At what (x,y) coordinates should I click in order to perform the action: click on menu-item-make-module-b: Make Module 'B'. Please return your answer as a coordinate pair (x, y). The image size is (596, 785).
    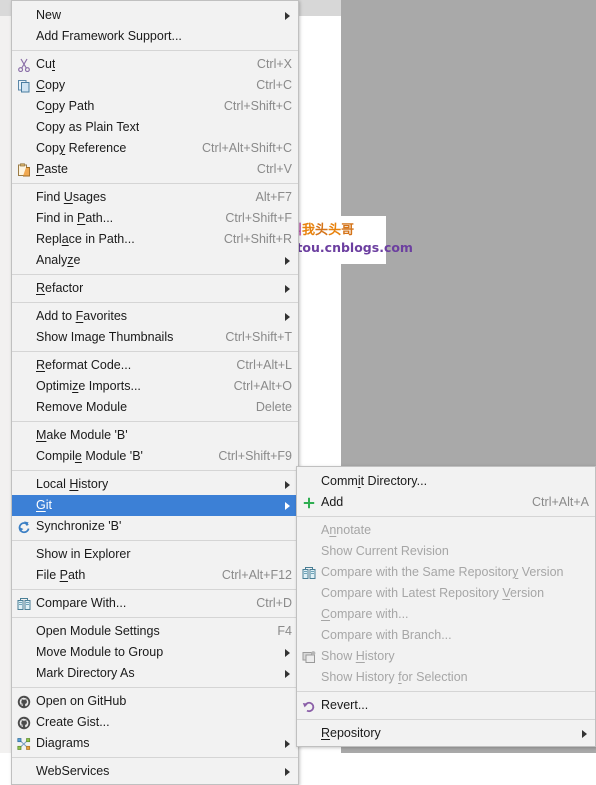
    Looking at the image, I should click on (155, 435).